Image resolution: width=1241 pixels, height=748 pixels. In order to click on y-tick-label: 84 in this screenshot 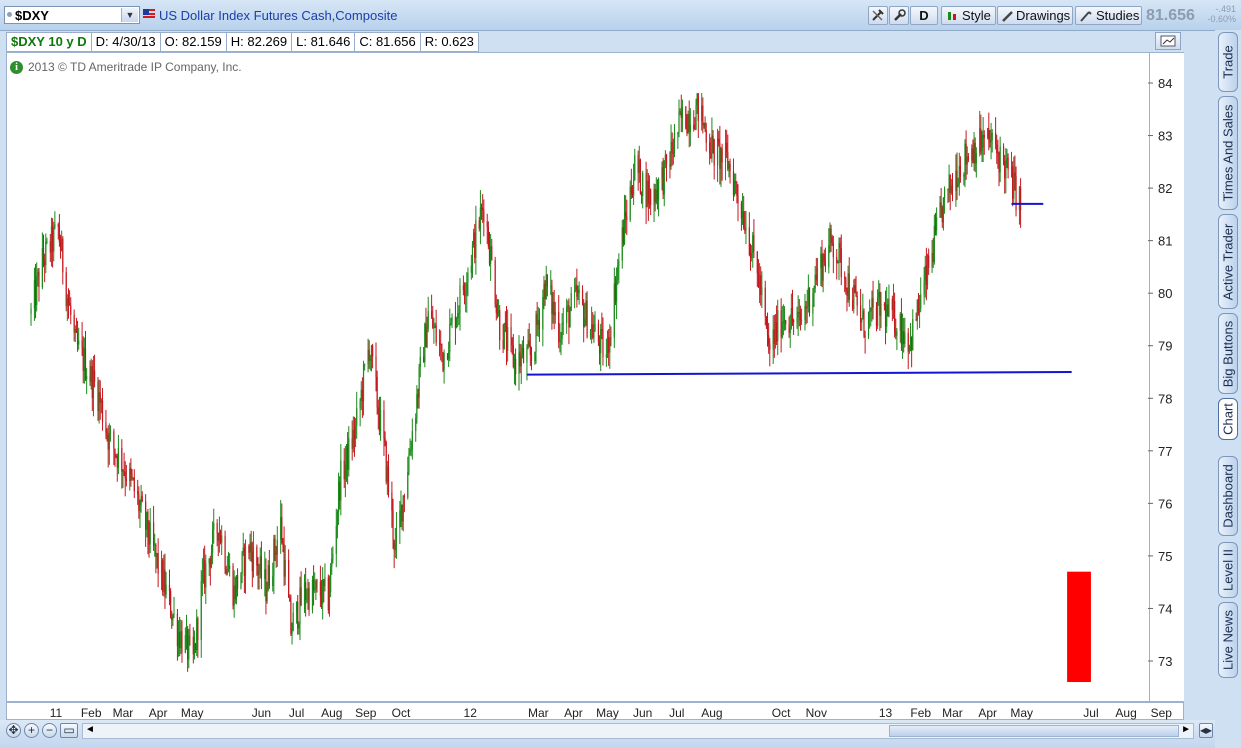, I will do `click(1165, 83)`.